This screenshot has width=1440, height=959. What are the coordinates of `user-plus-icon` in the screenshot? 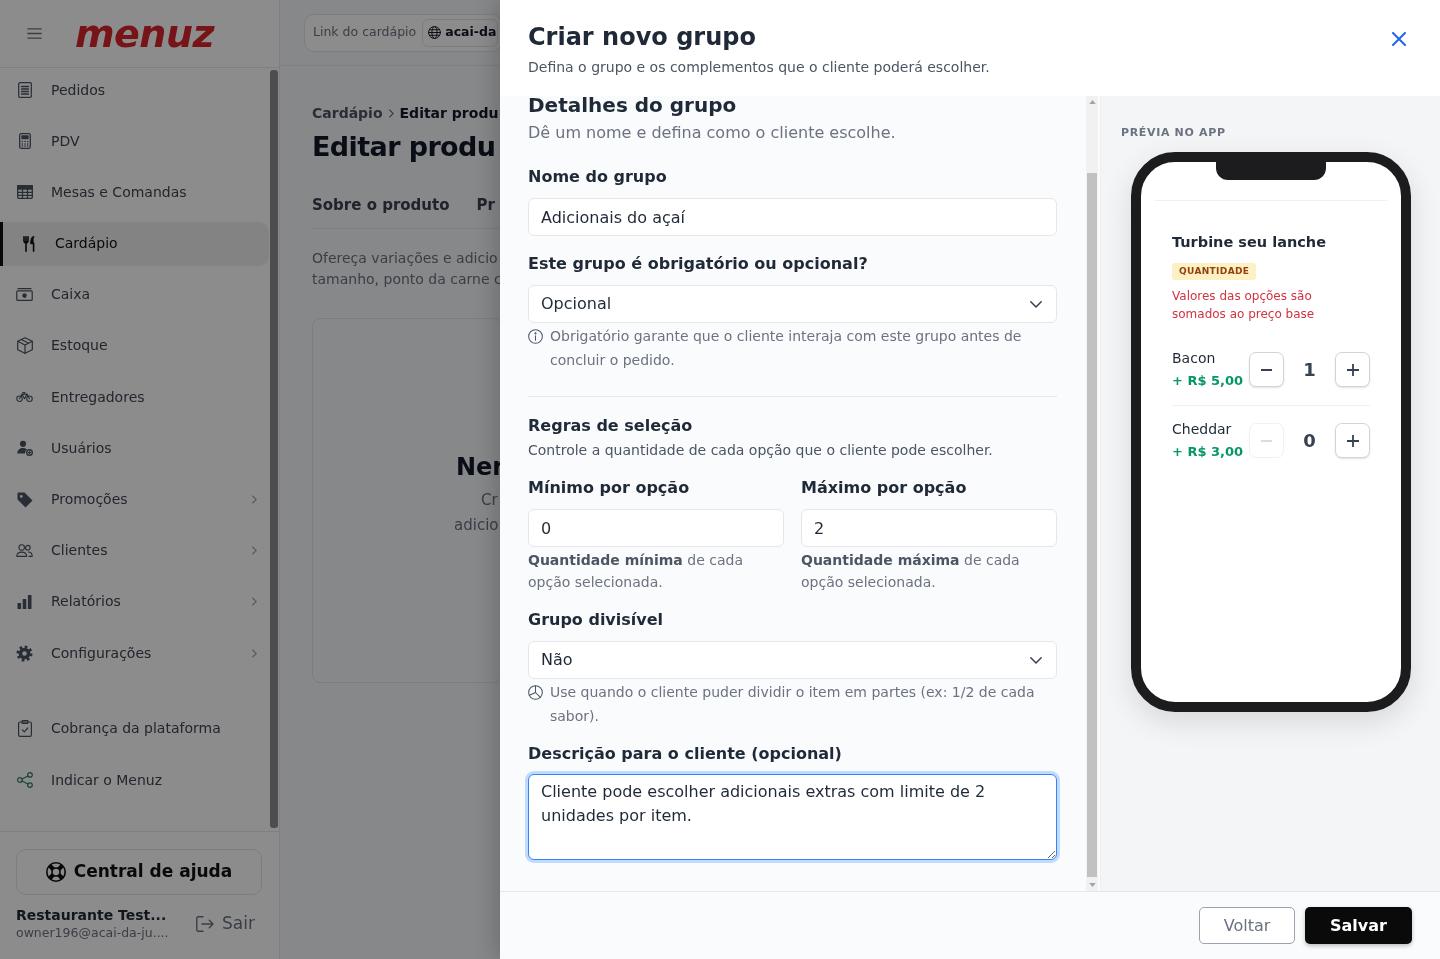 It's located at (24, 448).